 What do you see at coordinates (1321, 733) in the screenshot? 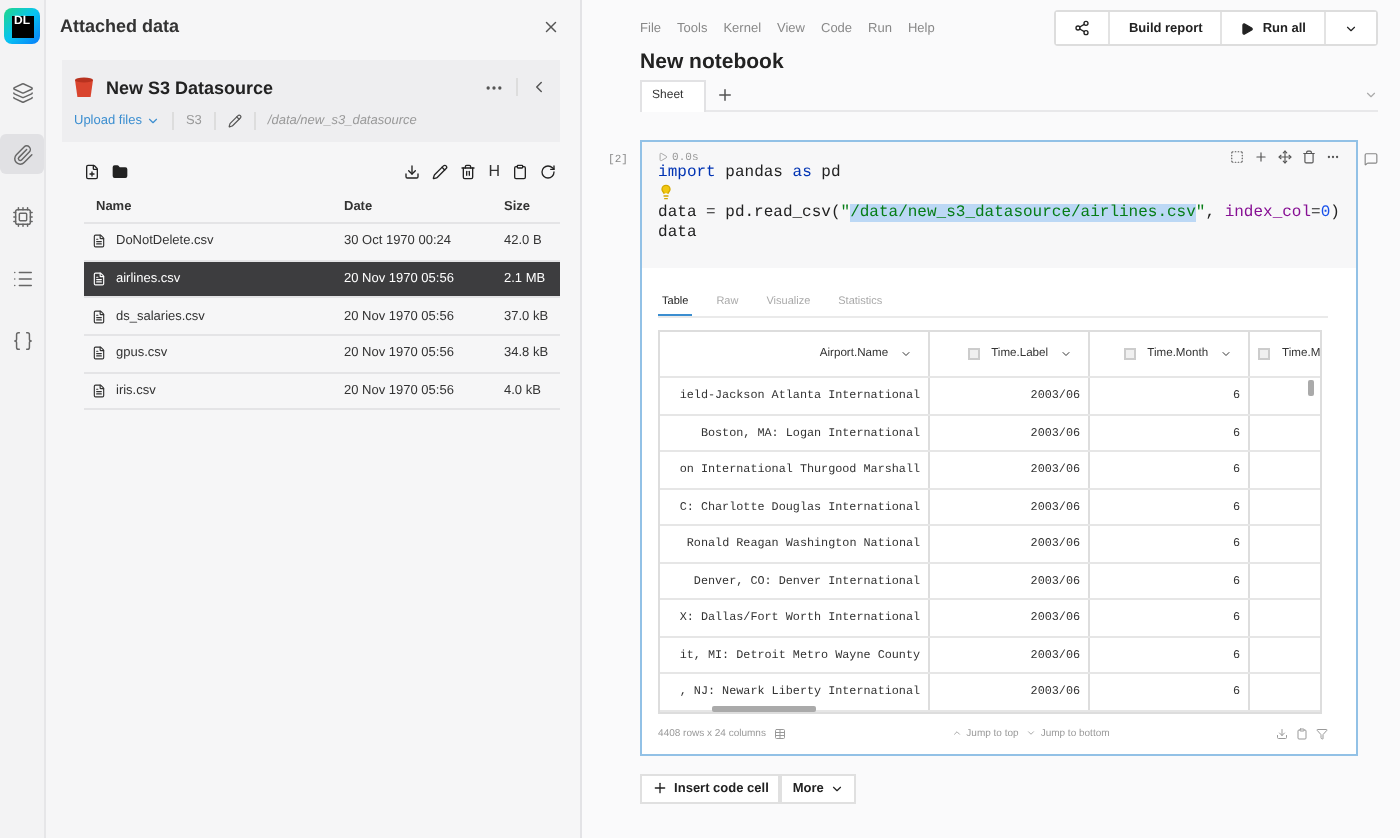
I see `filter-icon` at bounding box center [1321, 733].